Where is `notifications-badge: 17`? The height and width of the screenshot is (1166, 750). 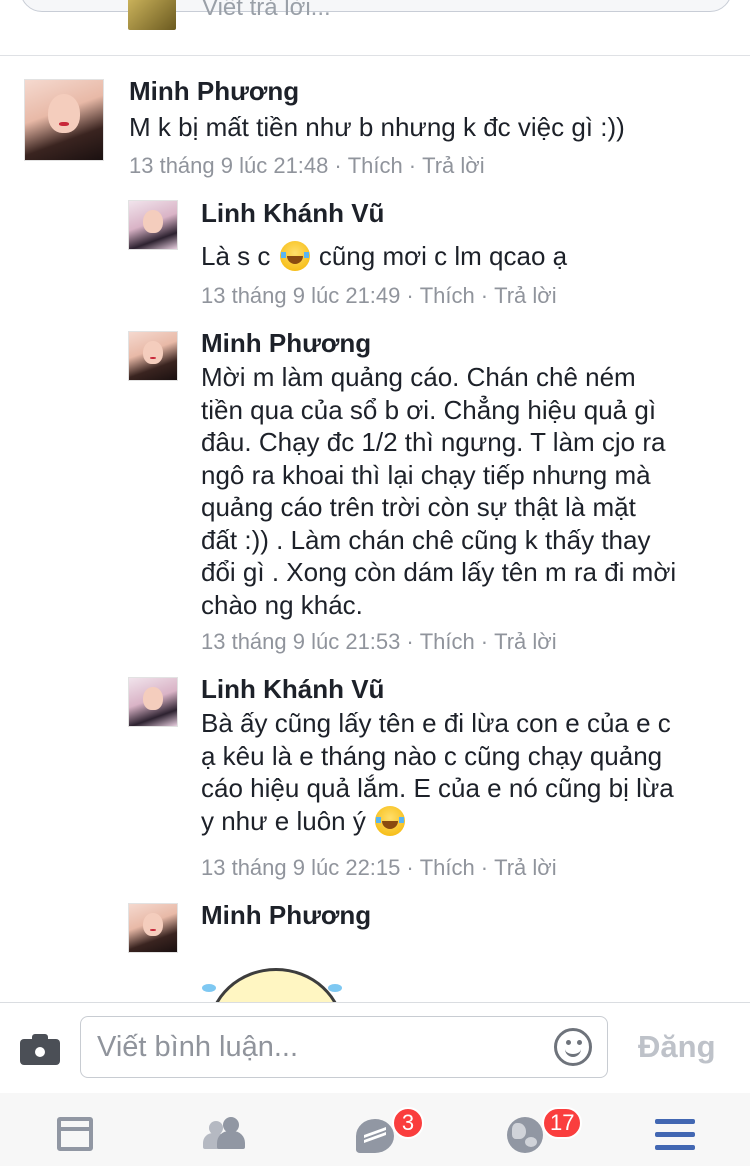
notifications-badge: 17 is located at coordinates (562, 1123).